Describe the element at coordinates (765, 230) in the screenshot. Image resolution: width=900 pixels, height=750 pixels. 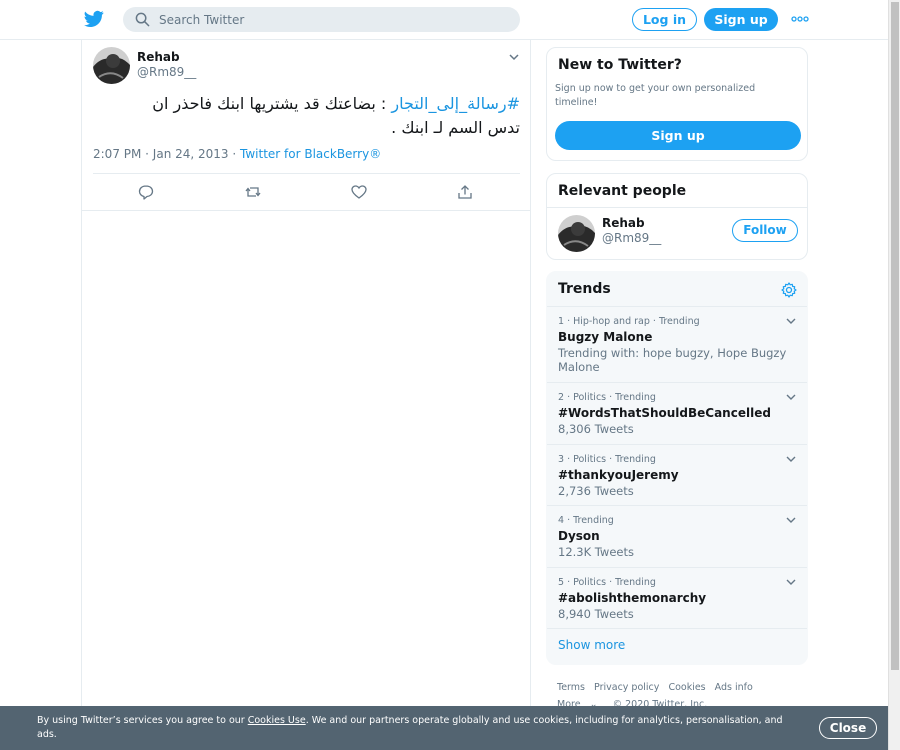
I see `follow-button: Follow` at that location.